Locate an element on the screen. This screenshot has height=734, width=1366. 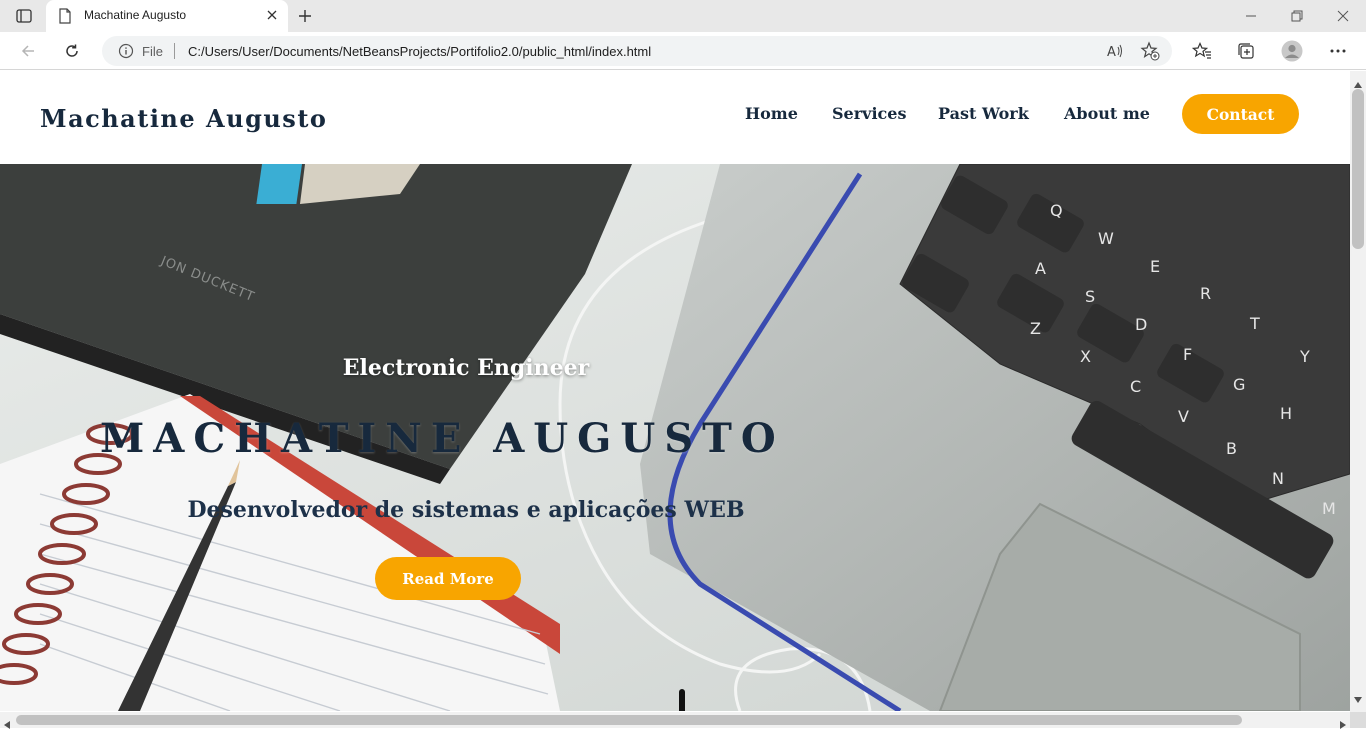
svg-text: B is located at coordinates (1231, 448).